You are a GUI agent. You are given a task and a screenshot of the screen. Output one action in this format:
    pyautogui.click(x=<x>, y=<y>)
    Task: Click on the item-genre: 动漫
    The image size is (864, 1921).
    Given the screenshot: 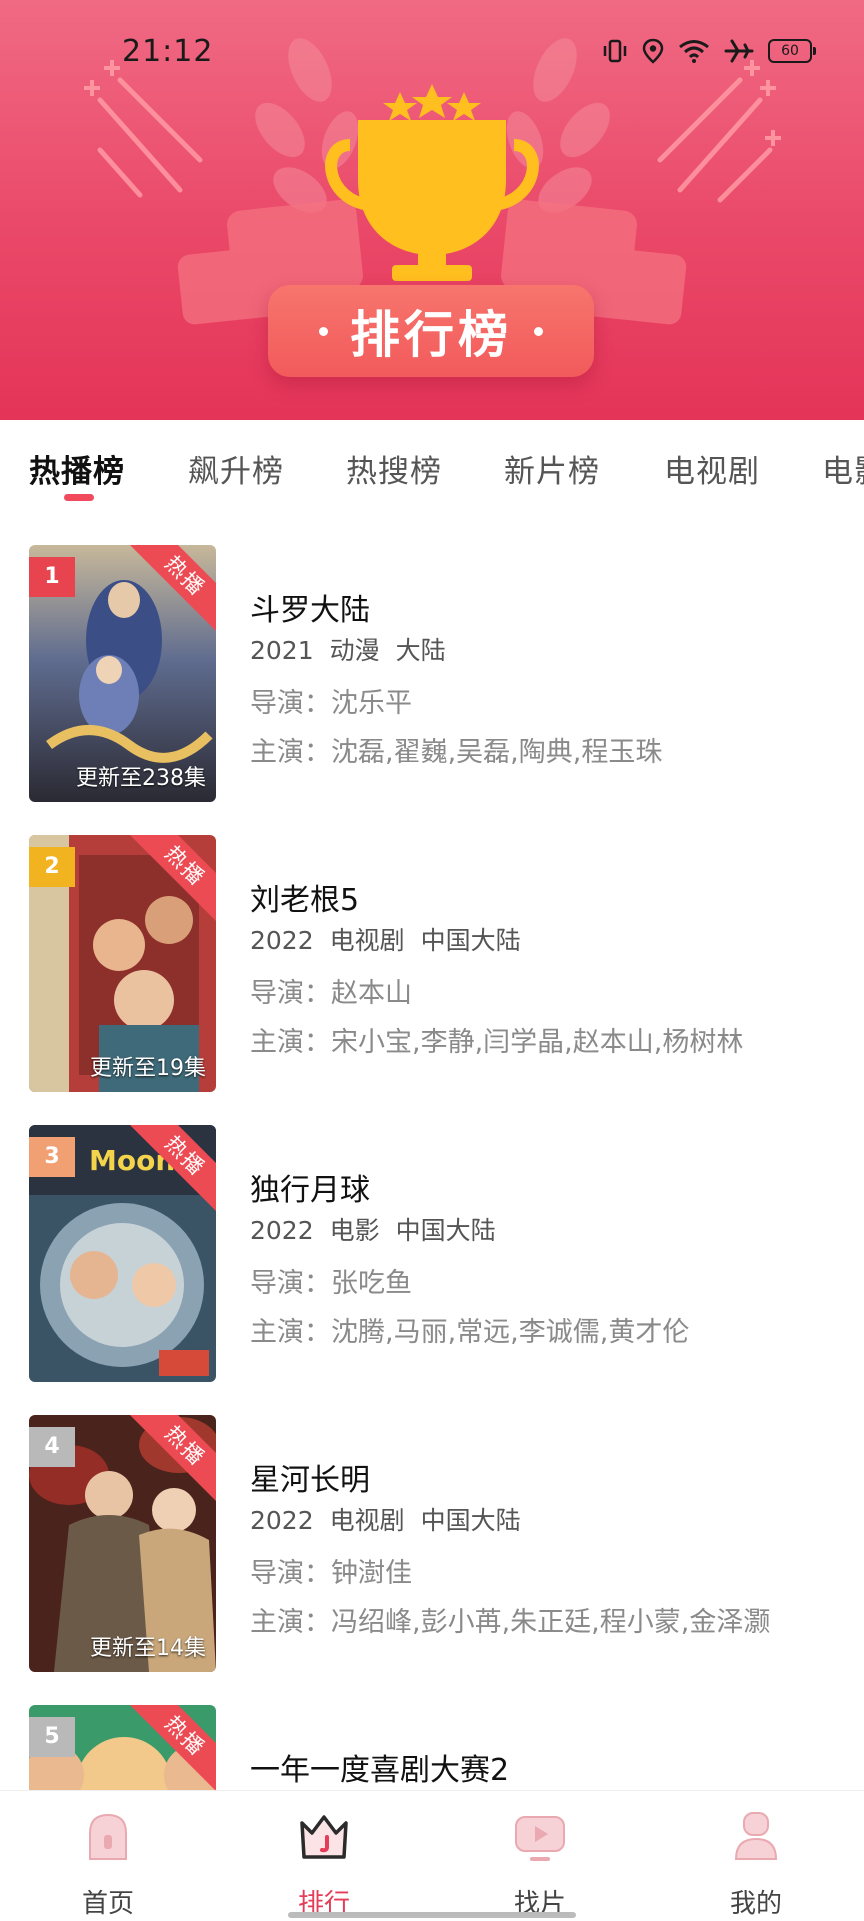 What is the action you would take?
    pyautogui.click(x=354, y=650)
    